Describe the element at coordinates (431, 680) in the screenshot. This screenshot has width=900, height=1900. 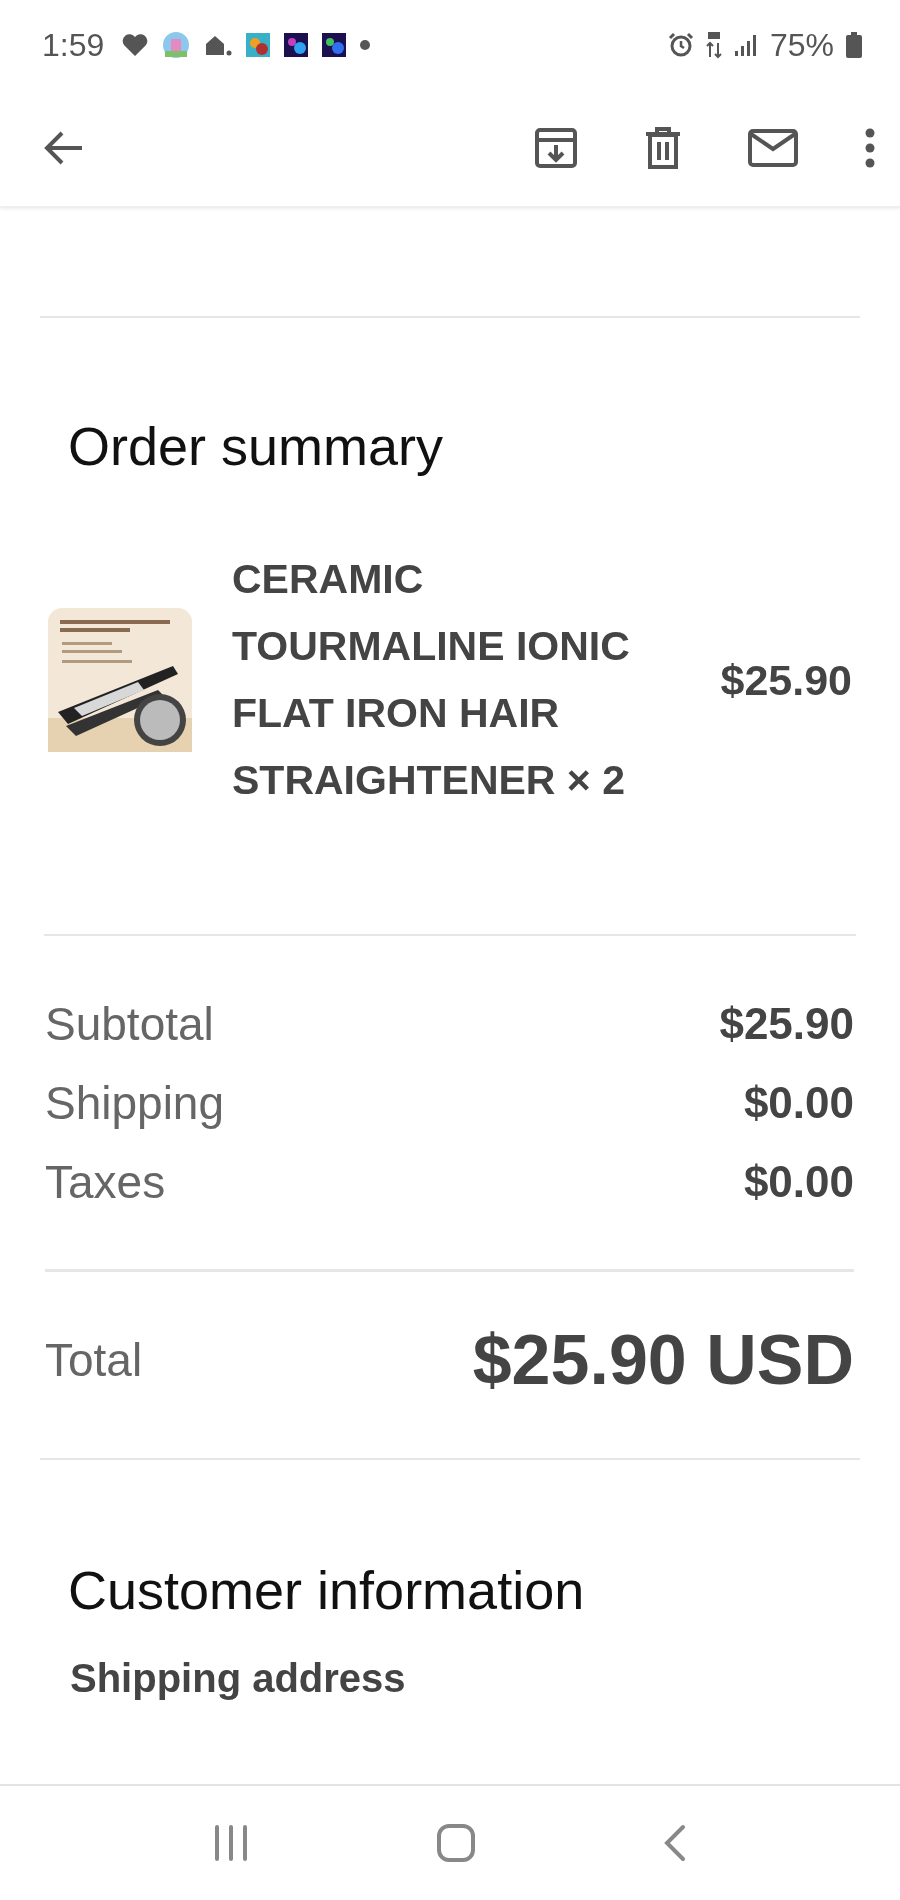
I see `product-name: CERAMIC TOURMALINE IONIC FLAT IRON HAIR STRAIGHTENER × 2` at that location.